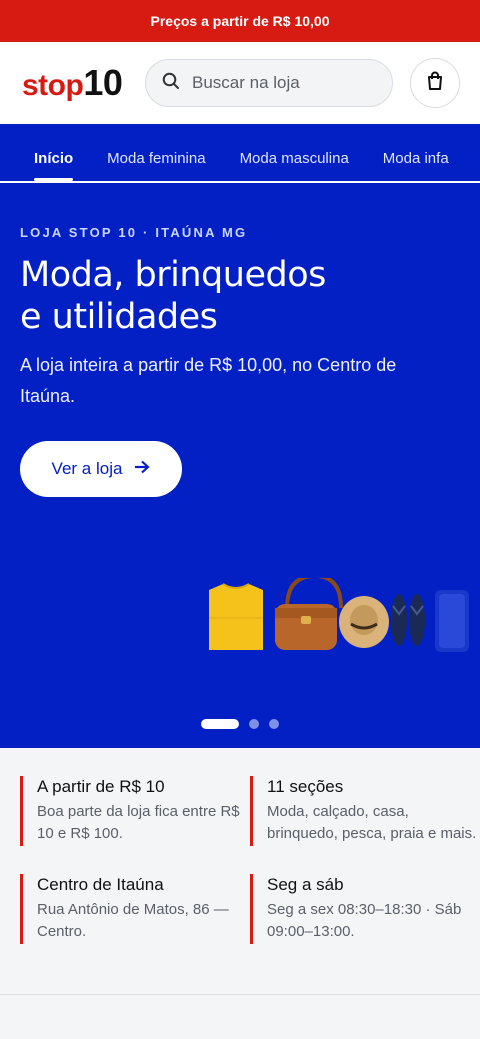 The width and height of the screenshot is (480, 1039). What do you see at coordinates (452, 621) in the screenshot?
I see `bottle-icon` at bounding box center [452, 621].